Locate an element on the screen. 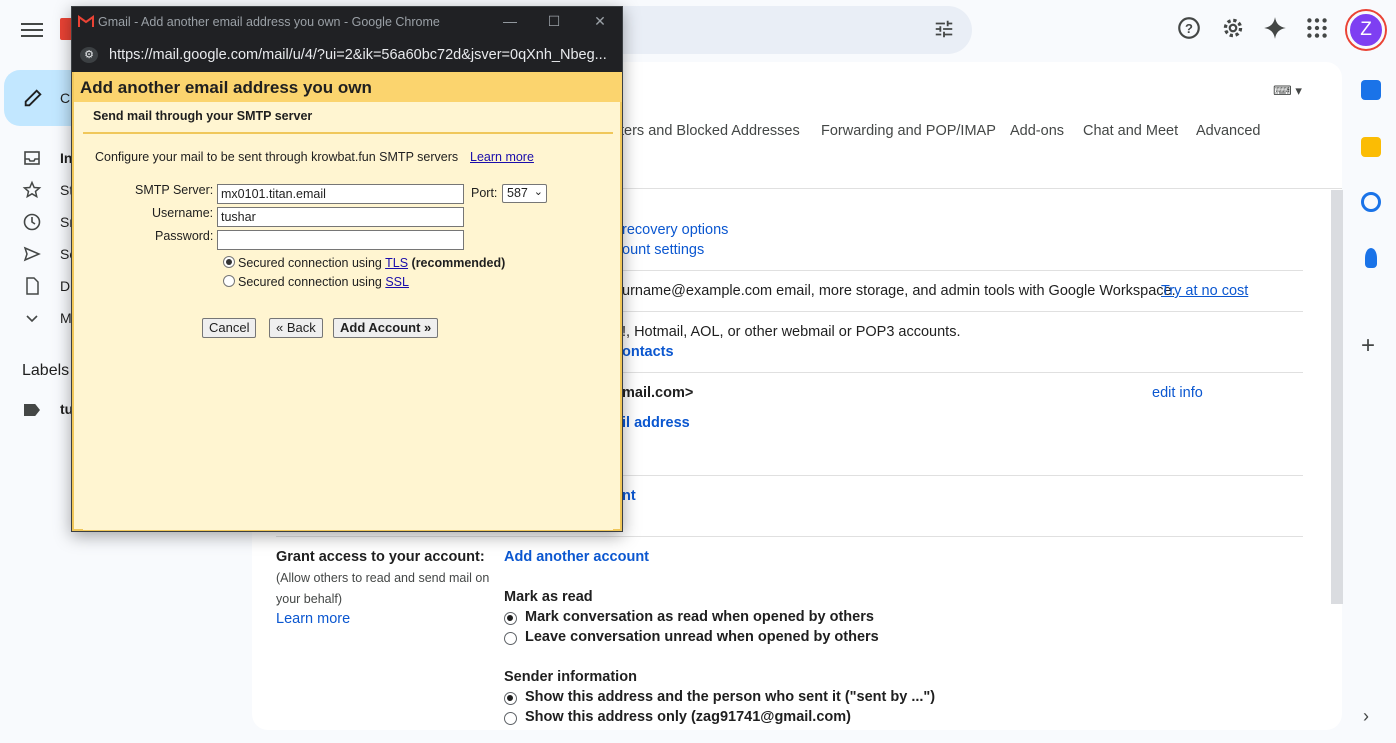 This screenshot has height=743, width=1396. password-label: Password: is located at coordinates (184, 236).